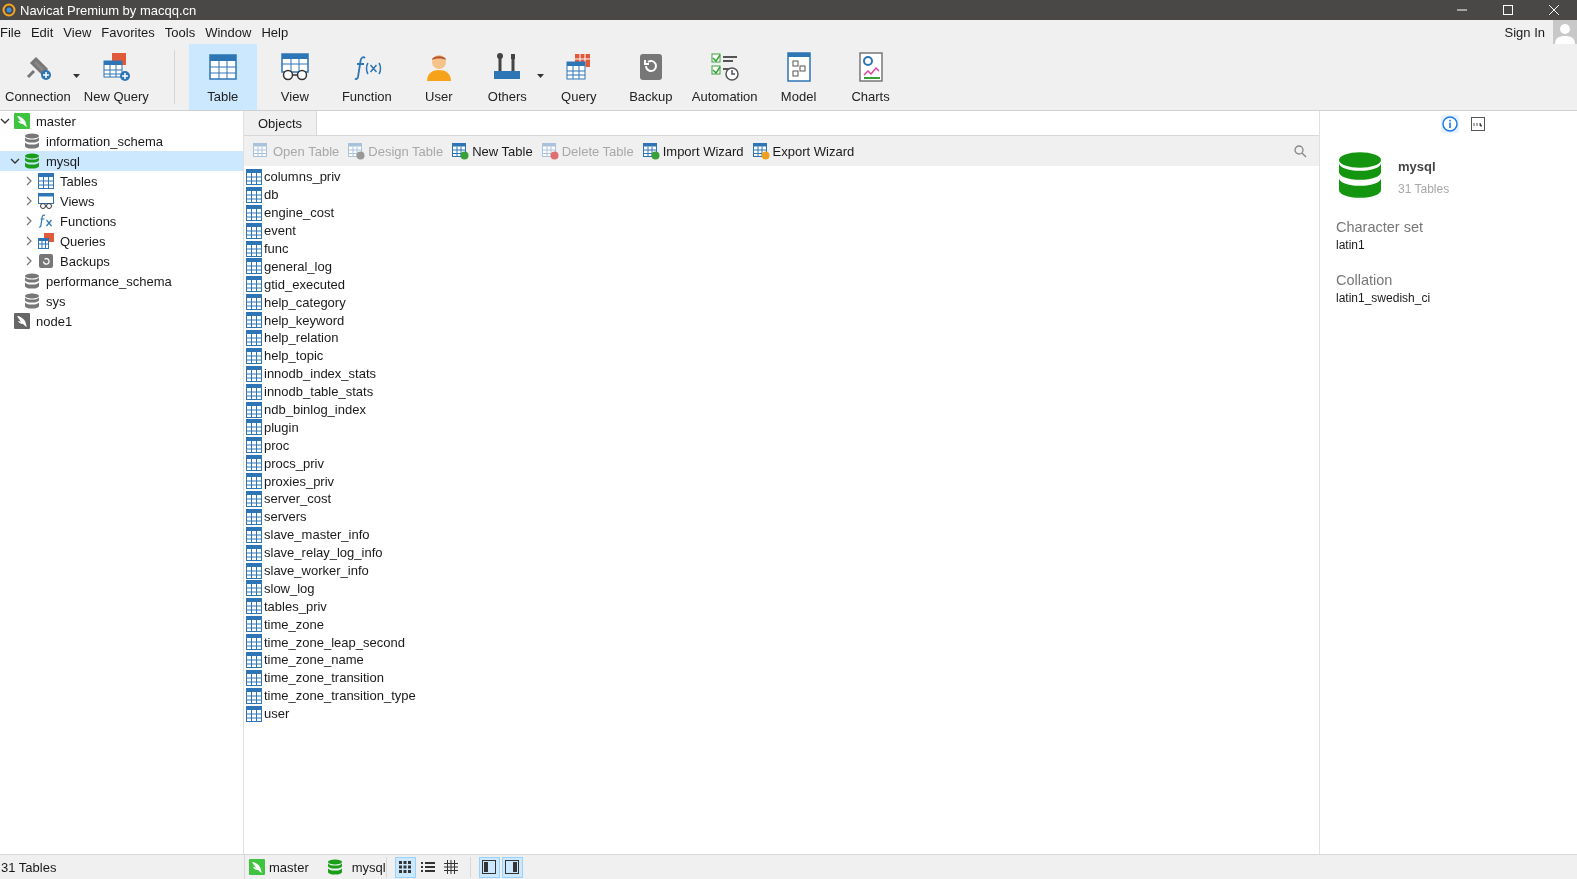  Describe the element at coordinates (314, 660) in the screenshot. I see `table-name: time_zone_name` at that location.